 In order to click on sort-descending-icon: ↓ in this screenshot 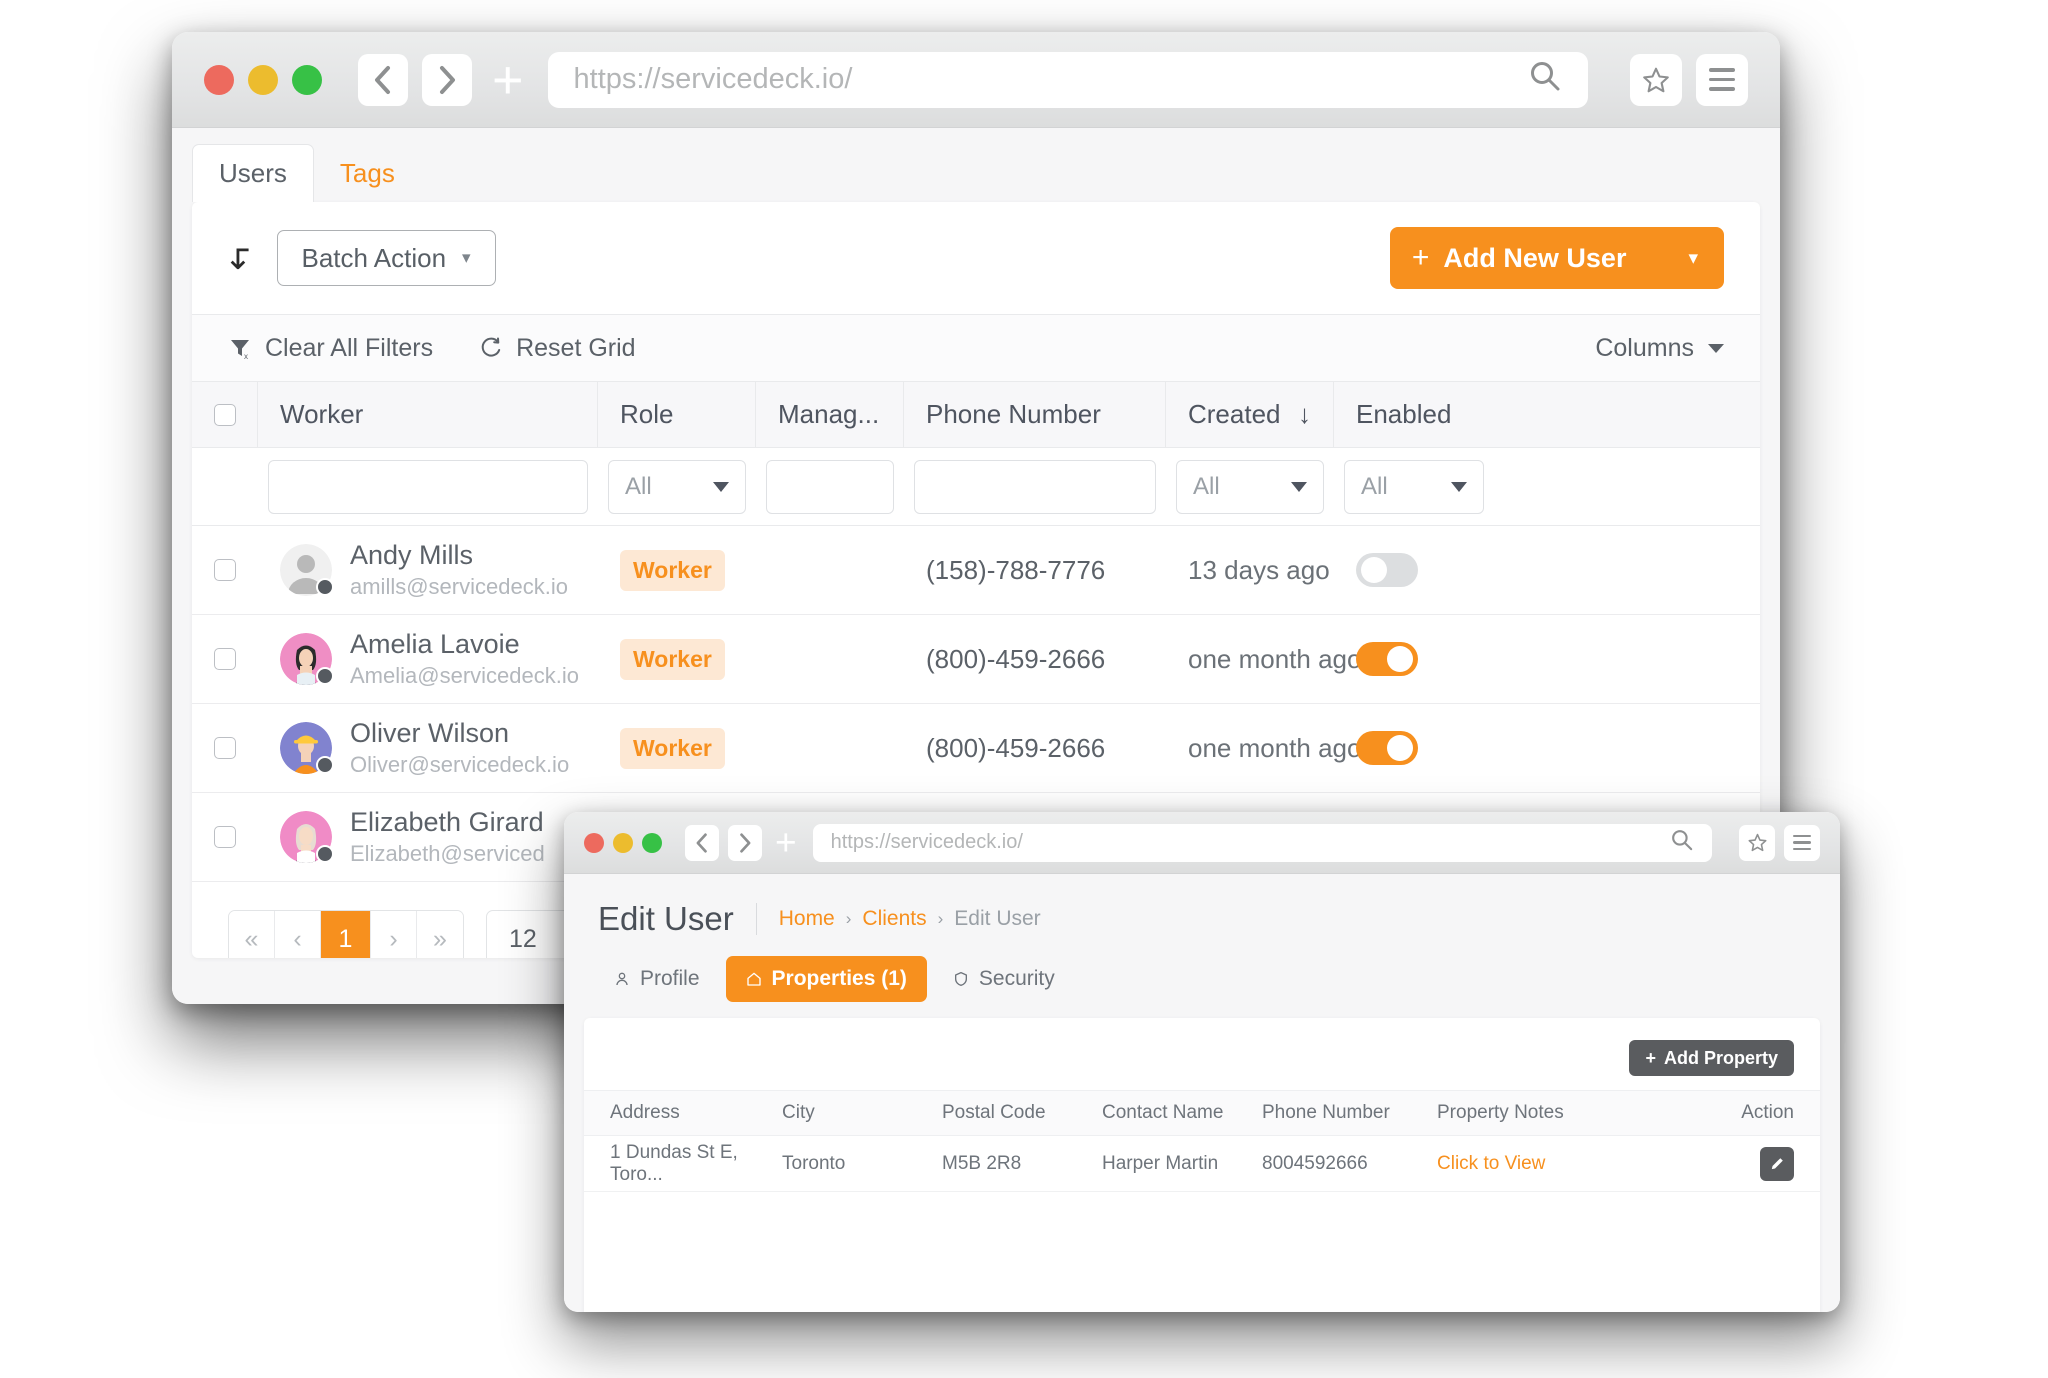, I will do `click(1304, 414)`.